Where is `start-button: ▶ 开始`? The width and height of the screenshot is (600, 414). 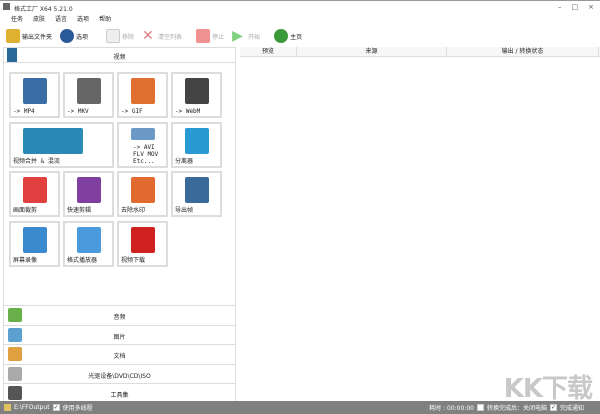 start-button: ▶ 开始 is located at coordinates (248, 36).